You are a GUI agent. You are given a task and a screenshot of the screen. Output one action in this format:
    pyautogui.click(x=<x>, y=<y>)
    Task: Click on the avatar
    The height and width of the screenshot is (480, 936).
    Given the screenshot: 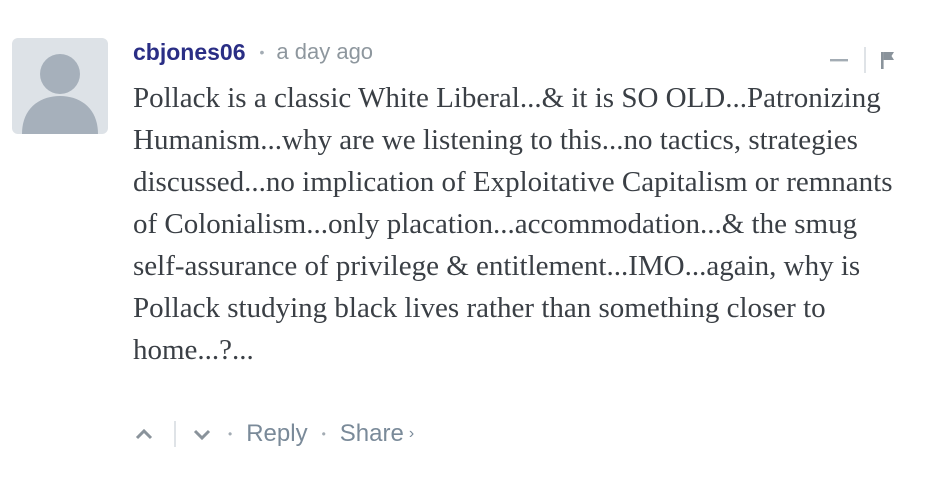 What is the action you would take?
    pyautogui.click(x=60, y=86)
    